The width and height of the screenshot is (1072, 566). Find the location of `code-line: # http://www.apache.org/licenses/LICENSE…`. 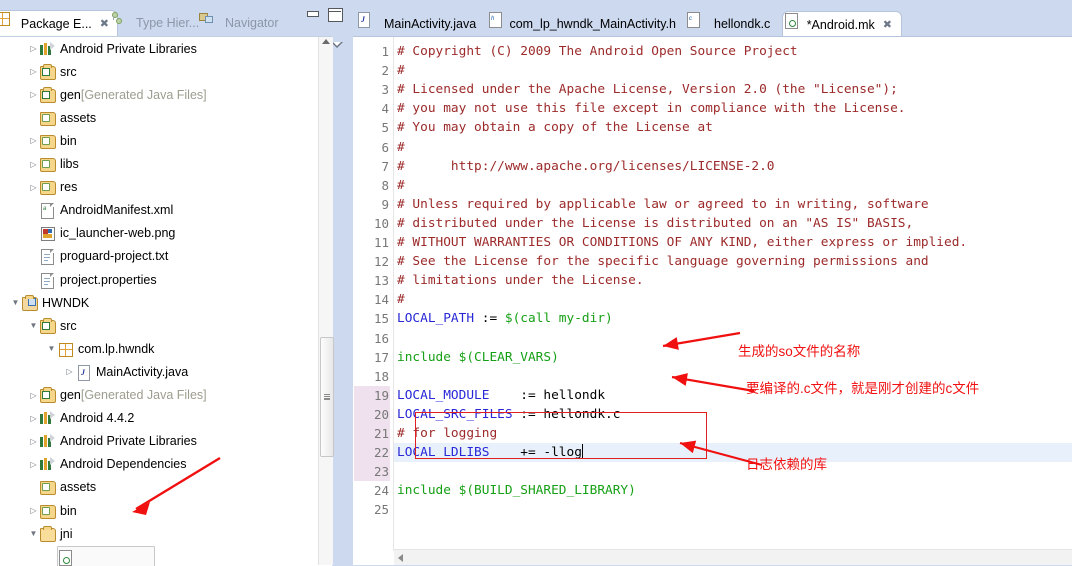

code-line: # http://www.apache.org/licenses/LICENSE… is located at coordinates (586, 166).